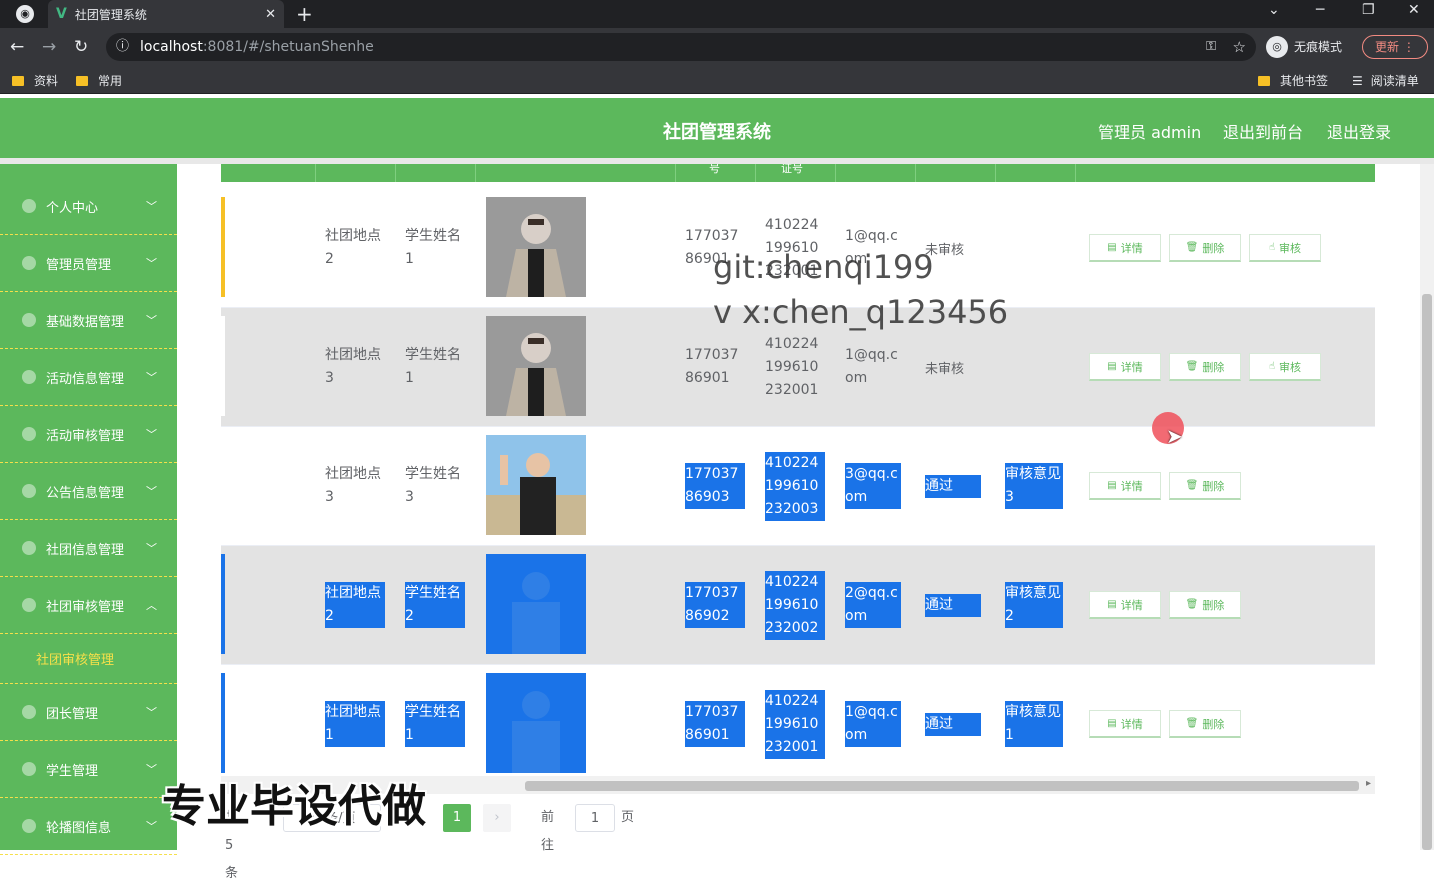 This screenshot has width=1434, height=888. What do you see at coordinates (457, 818) in the screenshot?
I see `page-1-button: 1` at bounding box center [457, 818].